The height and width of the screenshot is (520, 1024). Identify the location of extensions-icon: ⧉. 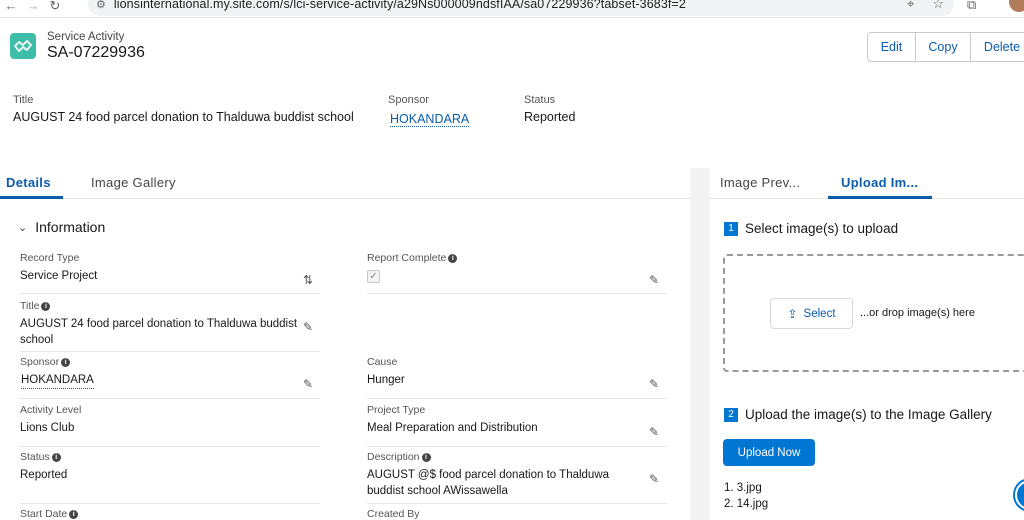
(971, 6).